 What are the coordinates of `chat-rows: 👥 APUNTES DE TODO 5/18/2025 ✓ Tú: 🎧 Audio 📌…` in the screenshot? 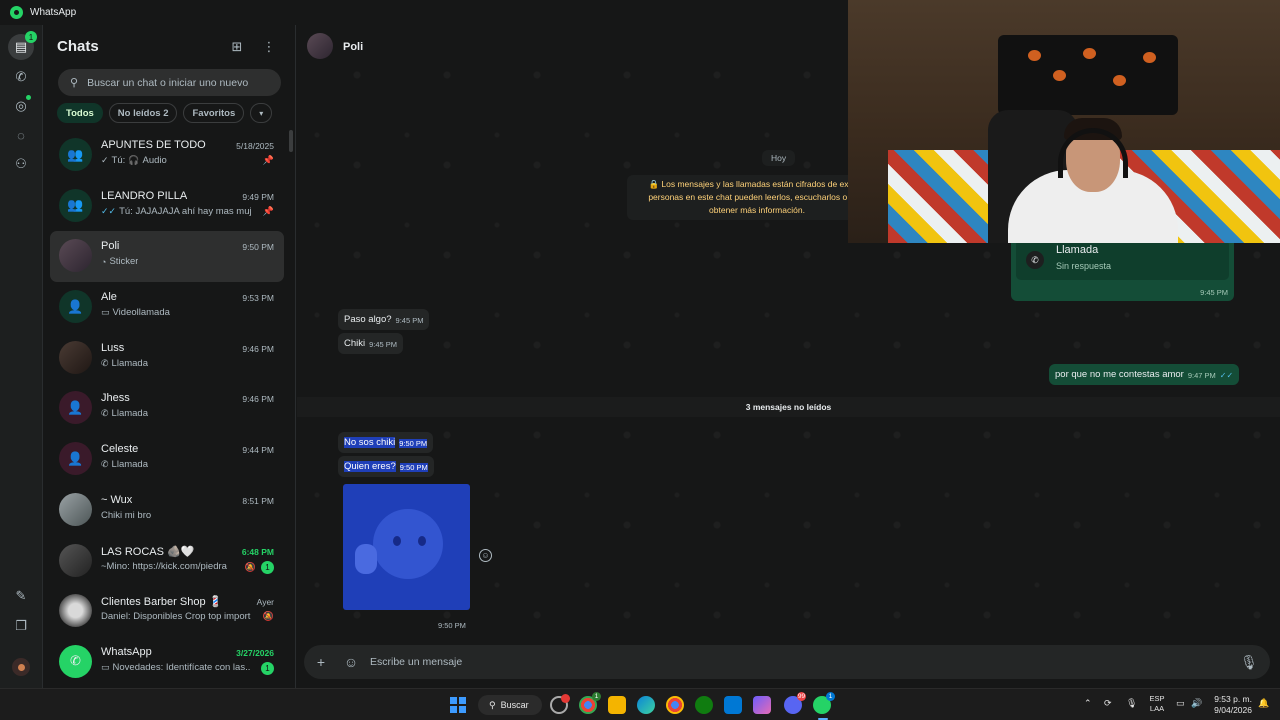 It's located at (167, 409).